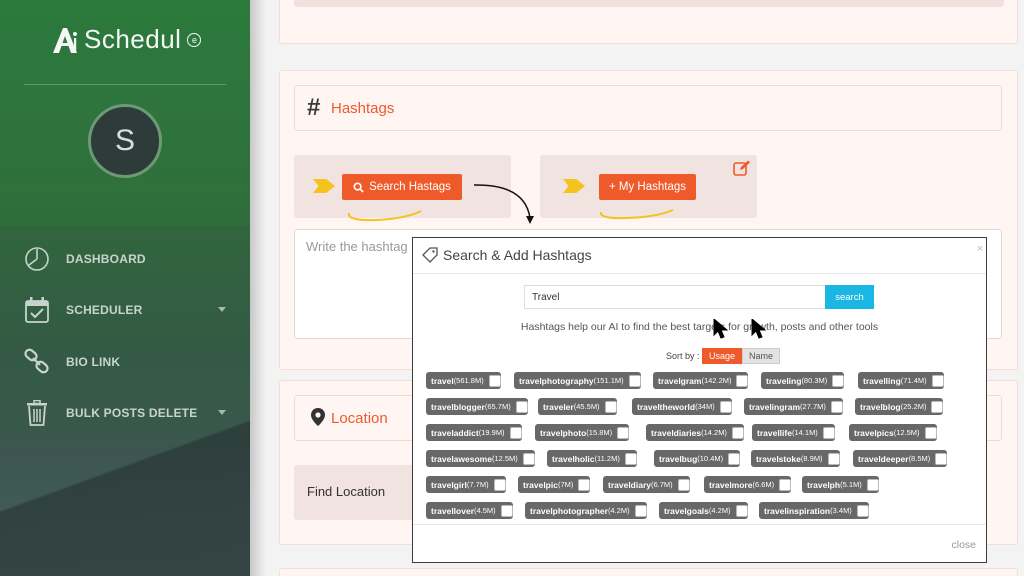  Describe the element at coordinates (125, 84) in the screenshot. I see `sidebar-divider` at that location.